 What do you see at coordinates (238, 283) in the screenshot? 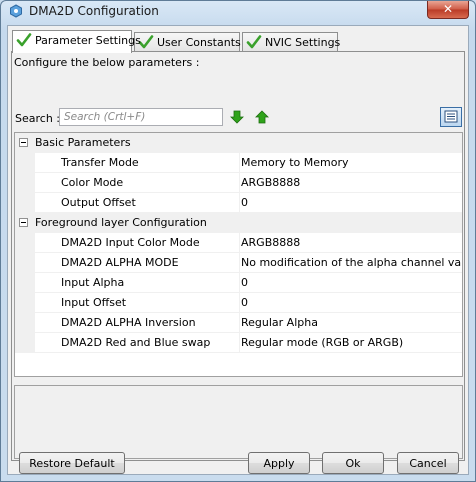
I see `property-row: Input Alpha 0` at bounding box center [238, 283].